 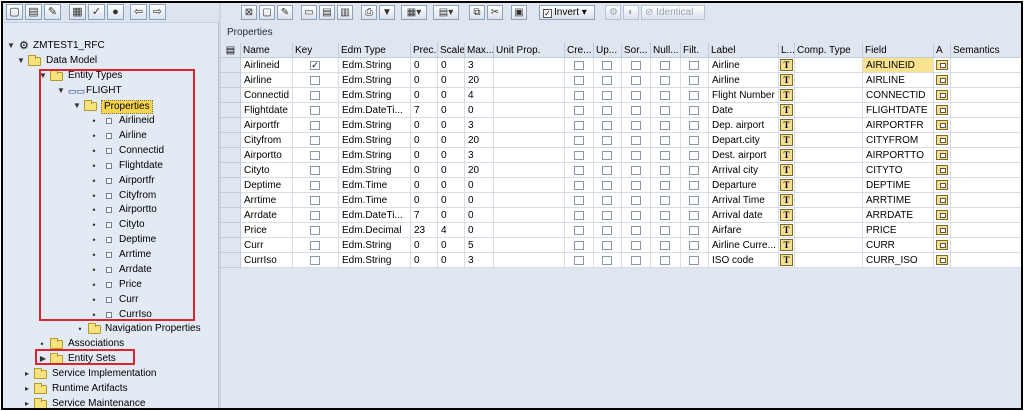 I want to click on open-folder-icon: ▤, so click(x=33, y=12).